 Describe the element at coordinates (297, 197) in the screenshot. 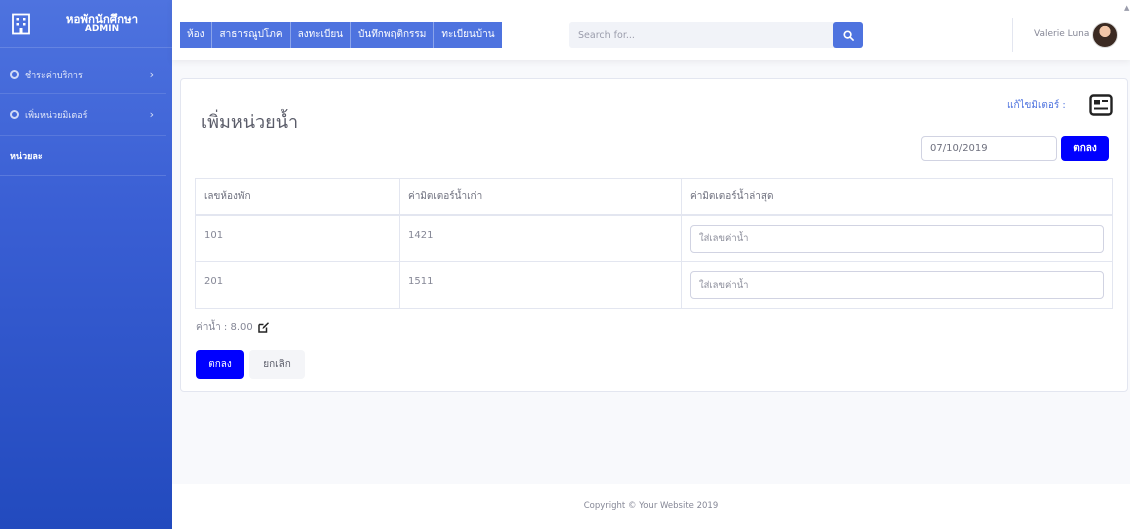

I see `header-room-number: เลขห้องพัก` at that location.